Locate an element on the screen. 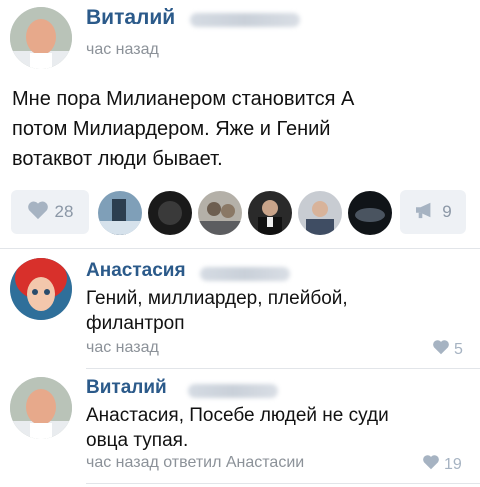 This screenshot has width=480, height=487. comment-text-line: Анастасия, Посебе людей не суди is located at coordinates (237, 415).